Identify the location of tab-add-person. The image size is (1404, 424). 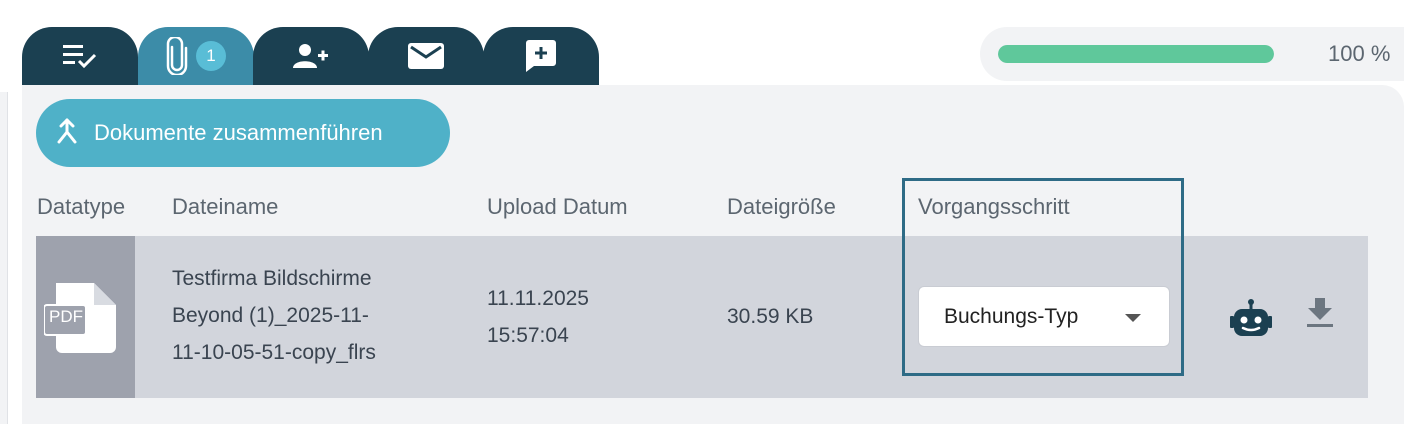
(311, 56).